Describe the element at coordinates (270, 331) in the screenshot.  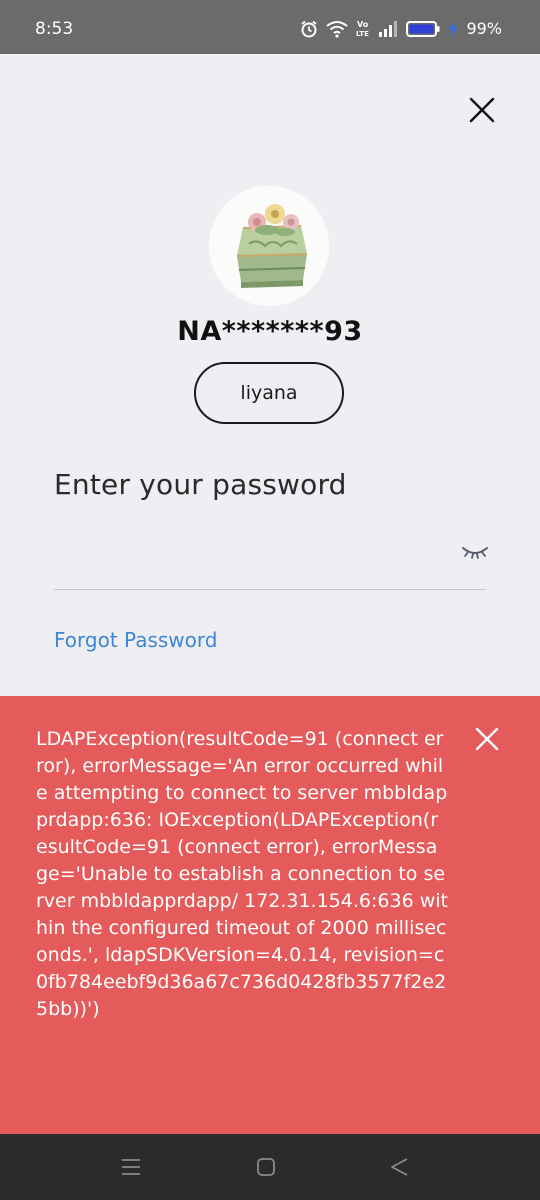
I see `masked-account-id: NA*******93` at that location.